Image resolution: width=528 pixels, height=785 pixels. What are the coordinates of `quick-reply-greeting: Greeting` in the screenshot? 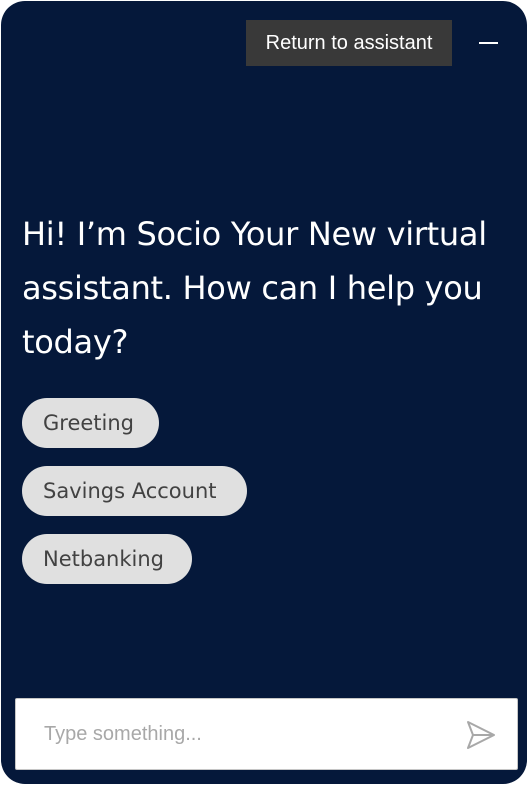 It's located at (90, 423).